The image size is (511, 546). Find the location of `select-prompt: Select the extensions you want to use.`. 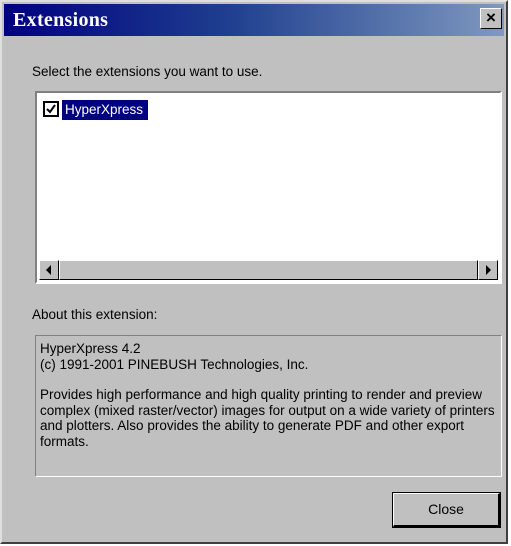

select-prompt: Select the extensions you want to use. is located at coordinates (147, 71).